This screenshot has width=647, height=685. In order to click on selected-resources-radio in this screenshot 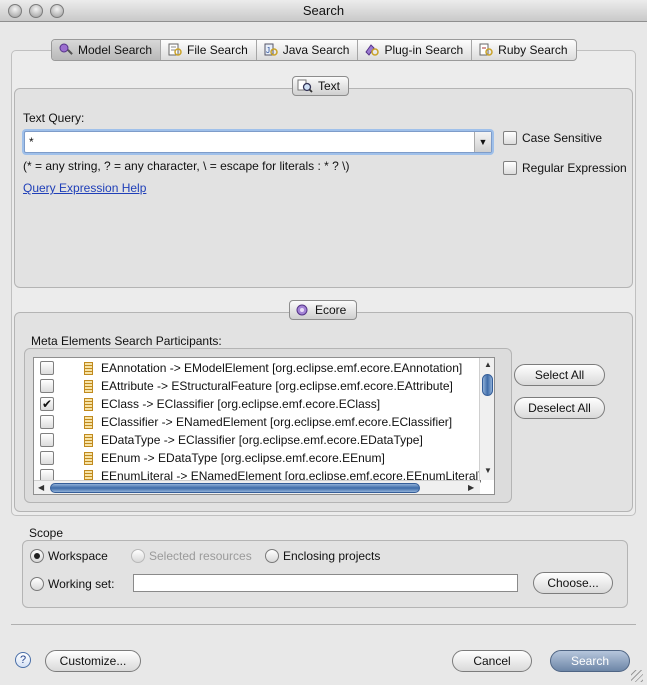, I will do `click(138, 556)`.